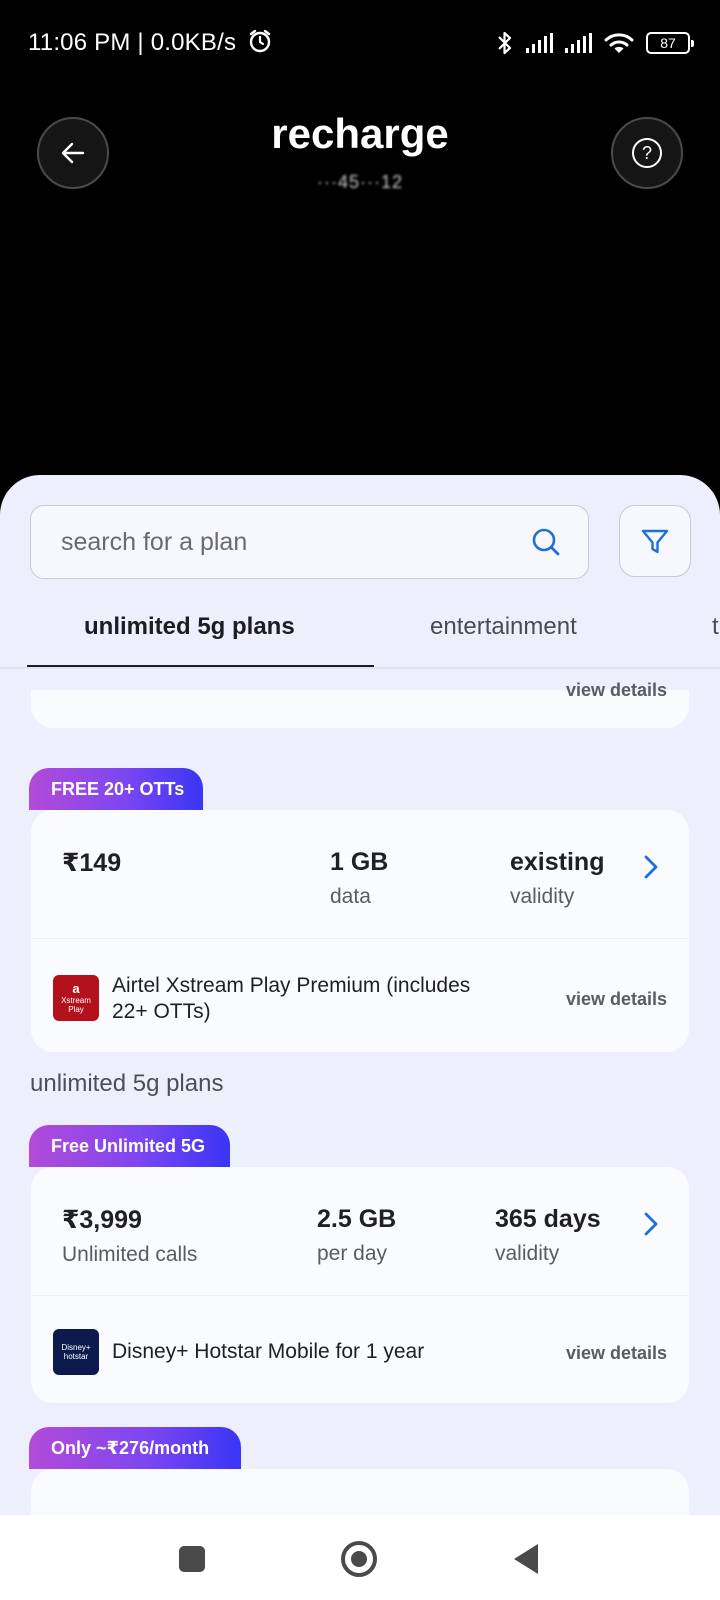 The width and height of the screenshot is (720, 1600). Describe the element at coordinates (129, 1236) in the screenshot. I see `plan-price: ₹3,999 Unlimited calls` at that location.